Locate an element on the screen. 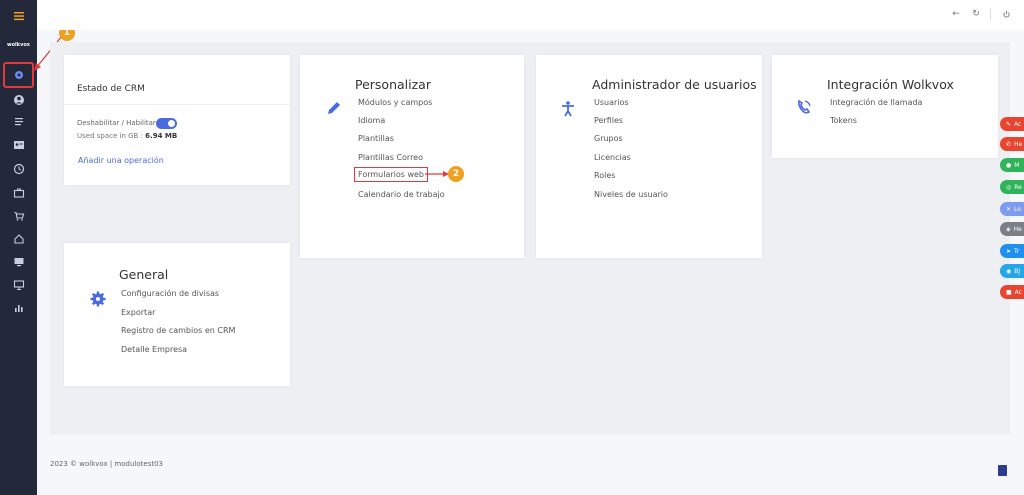 This screenshot has width=1024, height=495. side-button-9: ■ Ac is located at coordinates (1012, 292).